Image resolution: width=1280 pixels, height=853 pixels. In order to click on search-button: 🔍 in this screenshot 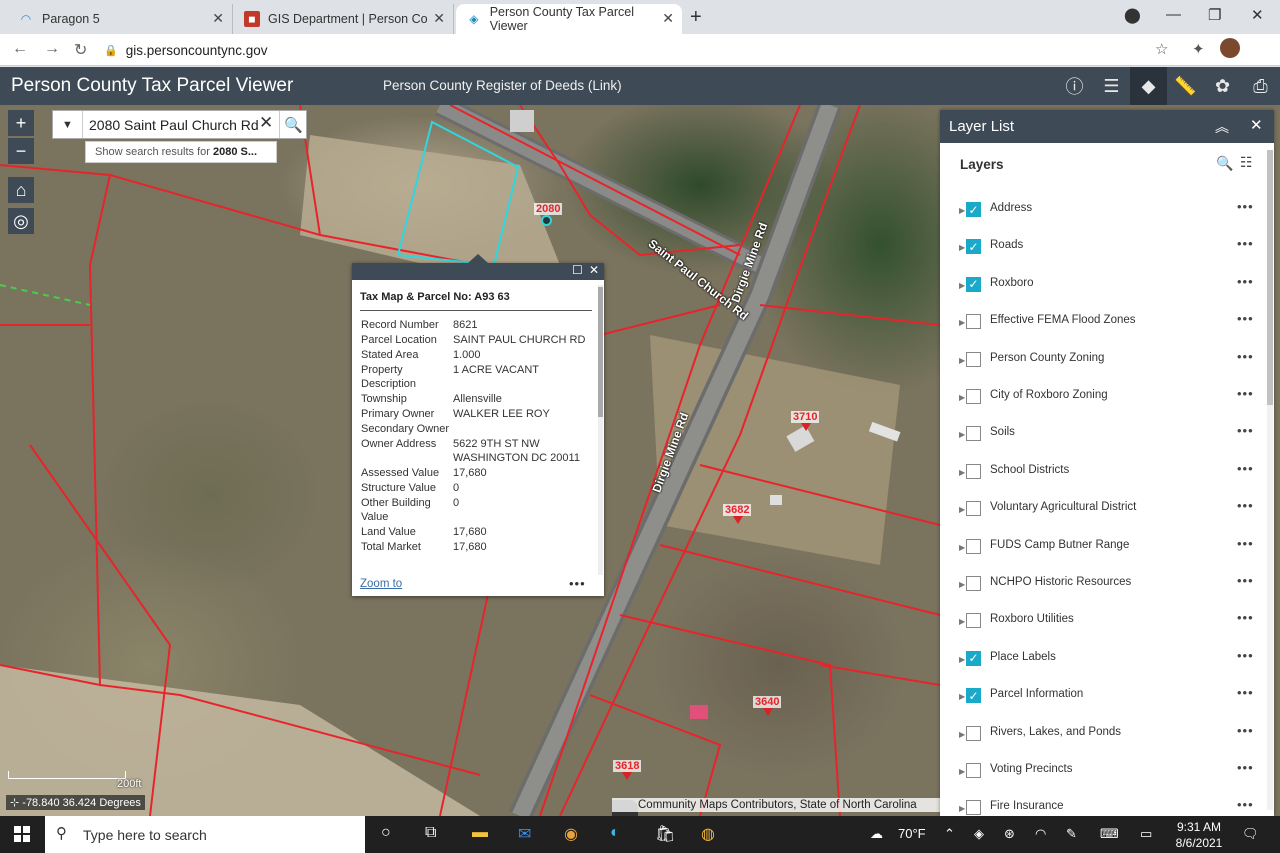, I will do `click(293, 124)`.